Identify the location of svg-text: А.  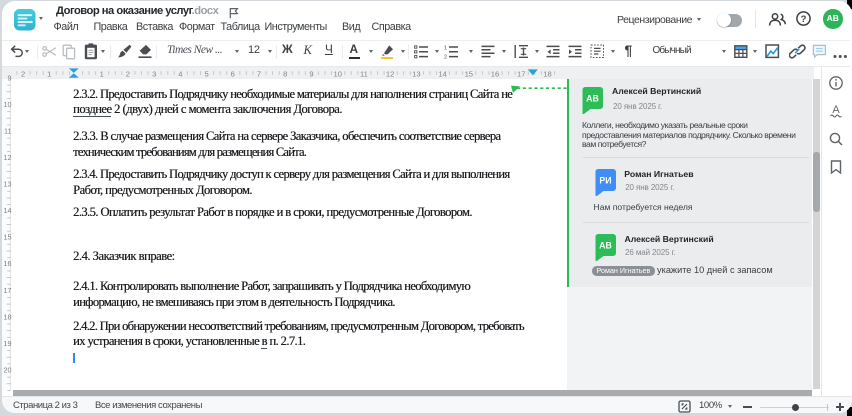
(836, 110).